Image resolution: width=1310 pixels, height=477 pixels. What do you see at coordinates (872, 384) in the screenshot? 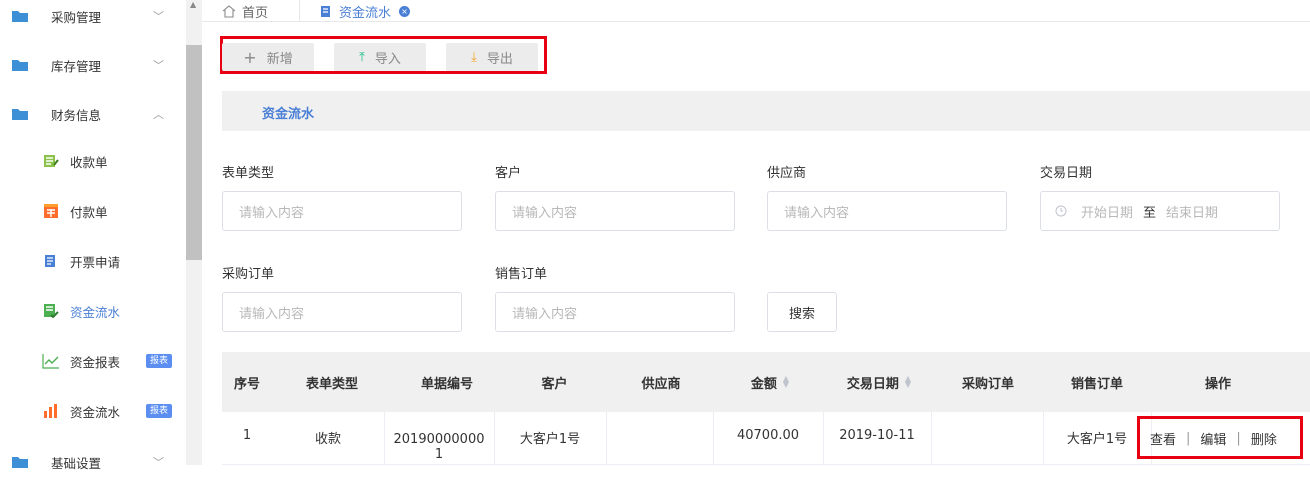
I see `column-header-trade-date-label: 交易日期` at bounding box center [872, 384].